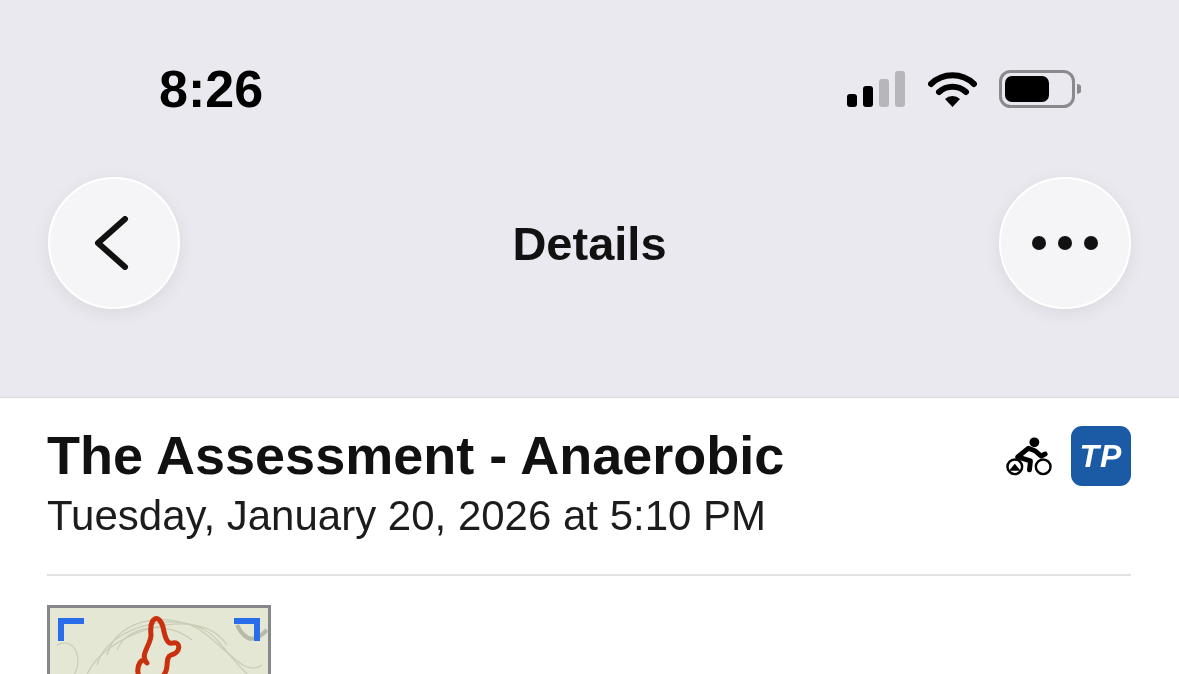 This screenshot has height=674, width=1179. Describe the element at coordinates (407, 516) in the screenshot. I see `workout-date: Tuesday, January 20, 2026 at 5:10 PM` at that location.